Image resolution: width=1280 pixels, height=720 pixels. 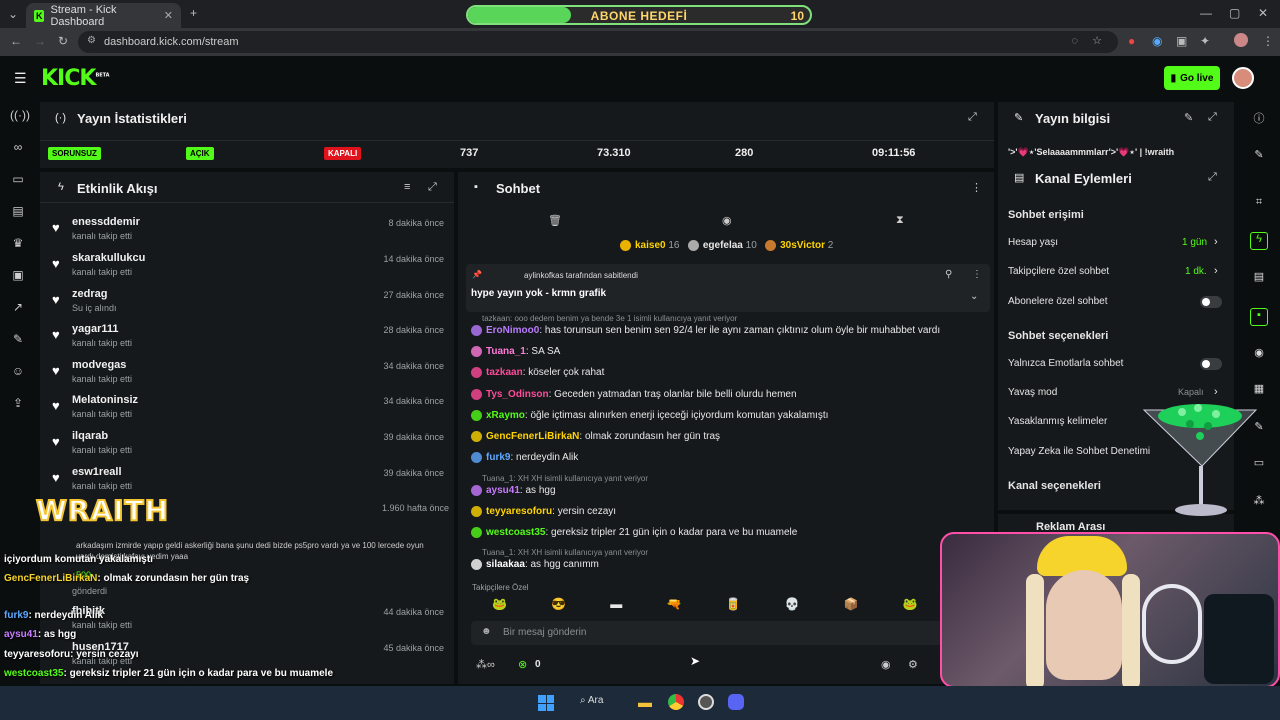 I want to click on chat-username: EroNimoo0, so click(x=512, y=330).